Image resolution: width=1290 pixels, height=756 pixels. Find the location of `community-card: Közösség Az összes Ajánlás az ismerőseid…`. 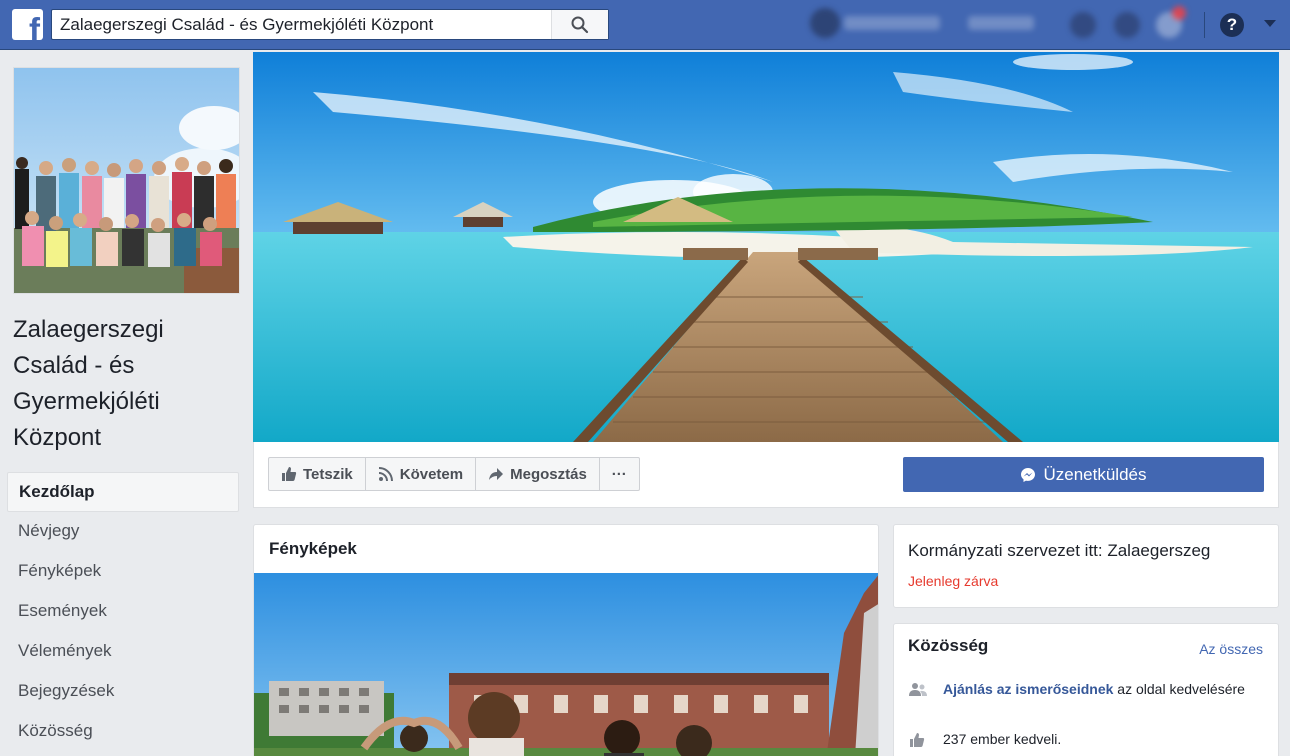

community-card: Közösség Az összes Ajánlás az ismerőseid… is located at coordinates (1086, 689).